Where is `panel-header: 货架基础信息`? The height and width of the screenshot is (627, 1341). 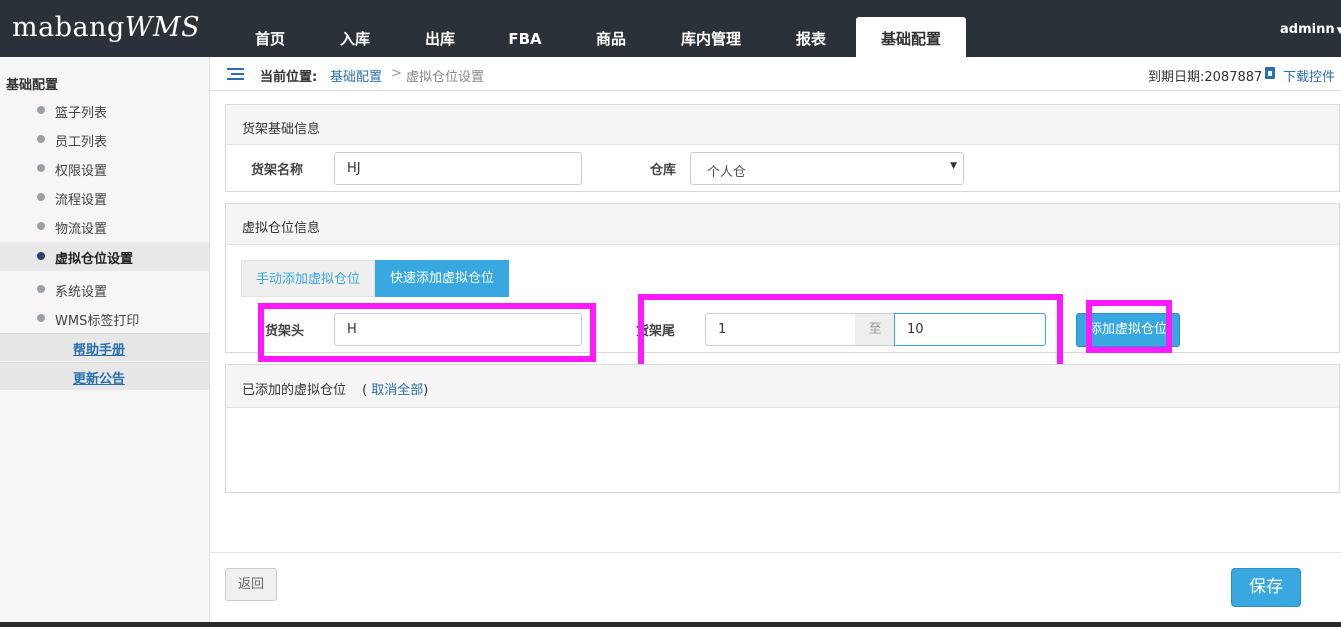 panel-header: 货架基础信息 is located at coordinates (782, 125).